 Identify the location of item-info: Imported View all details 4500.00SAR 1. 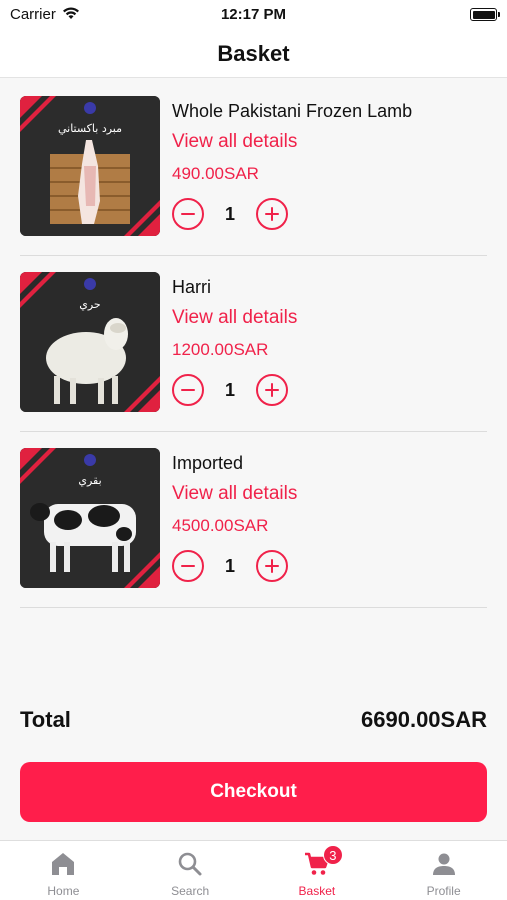
(329, 518).